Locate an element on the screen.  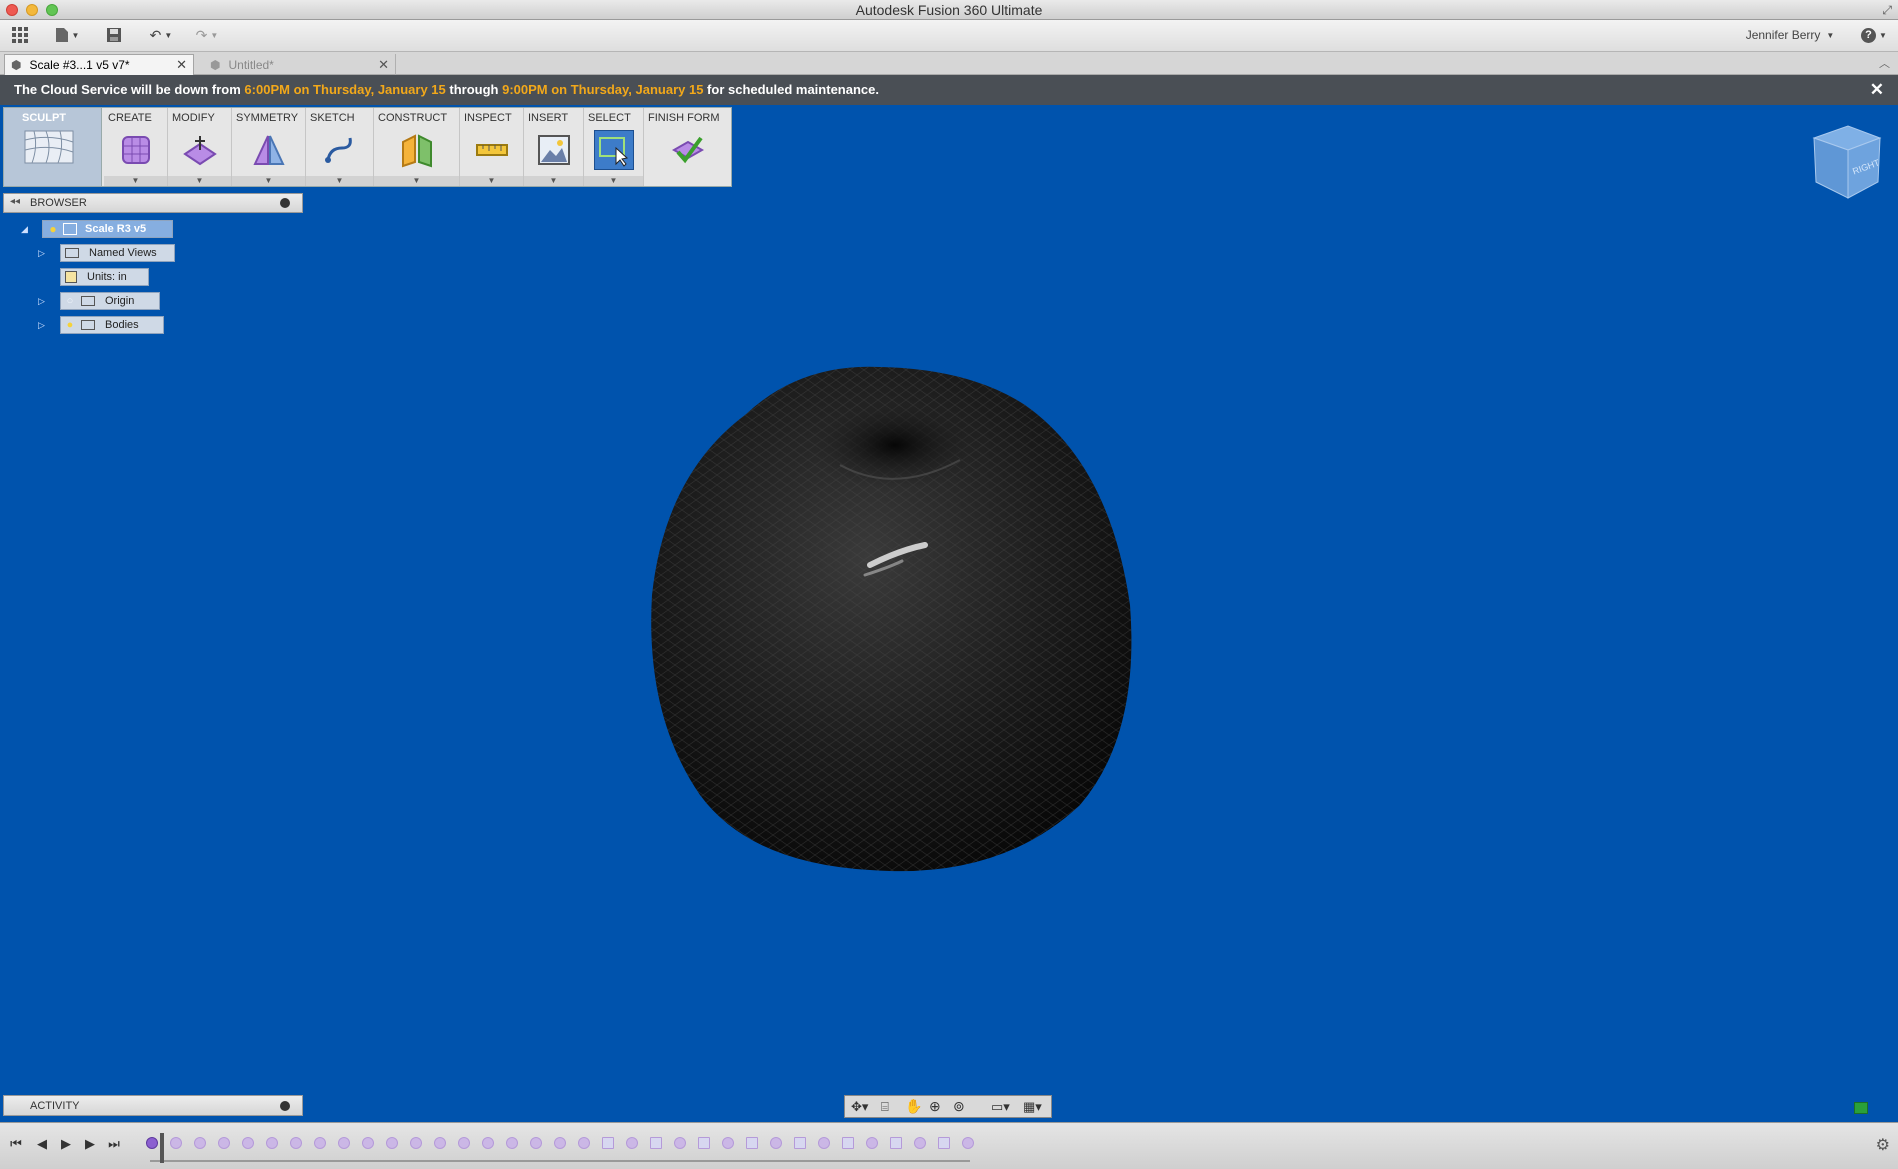
file-menu-icon: ▼ is located at coordinates (67, 35).